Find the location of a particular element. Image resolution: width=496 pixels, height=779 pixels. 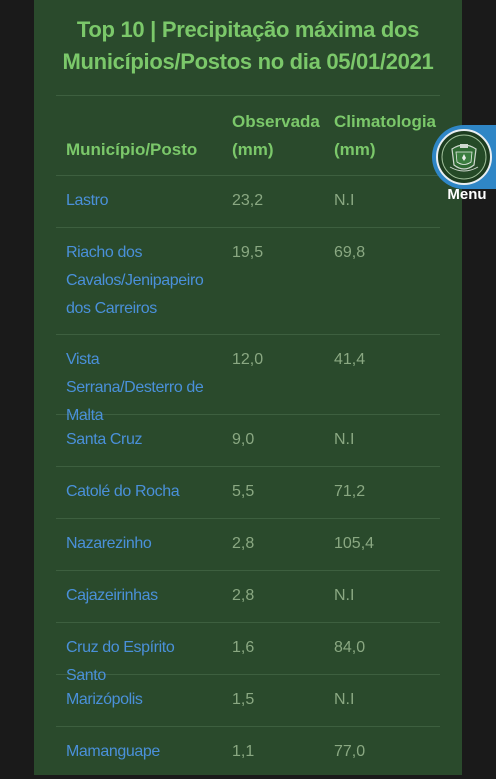

climatology-value: 77,0 is located at coordinates (350, 751).